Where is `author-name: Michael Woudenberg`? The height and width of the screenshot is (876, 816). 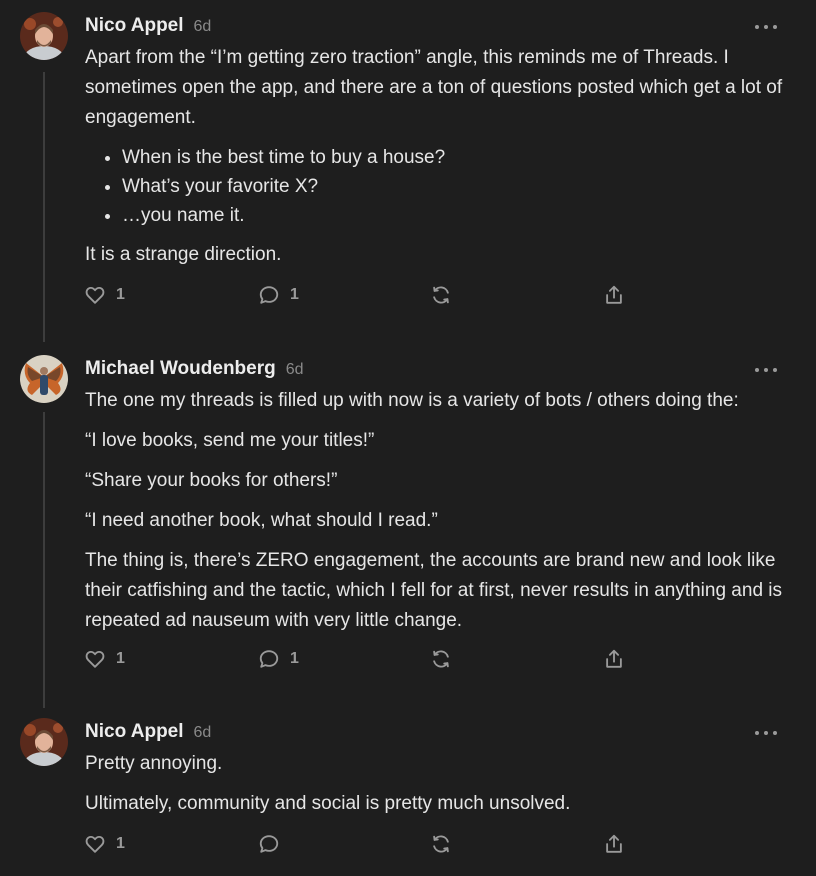
author-name: Michael Woudenberg is located at coordinates (180, 369).